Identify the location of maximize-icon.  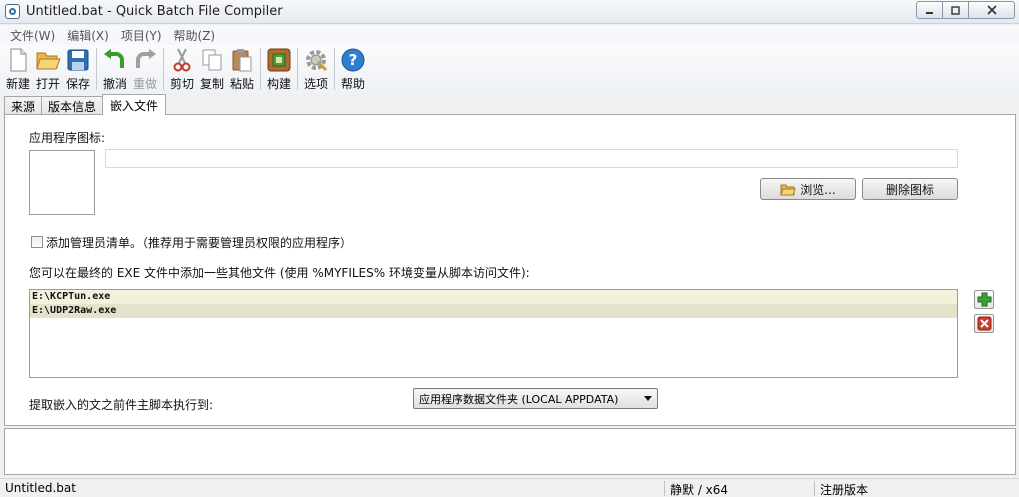
(955, 10).